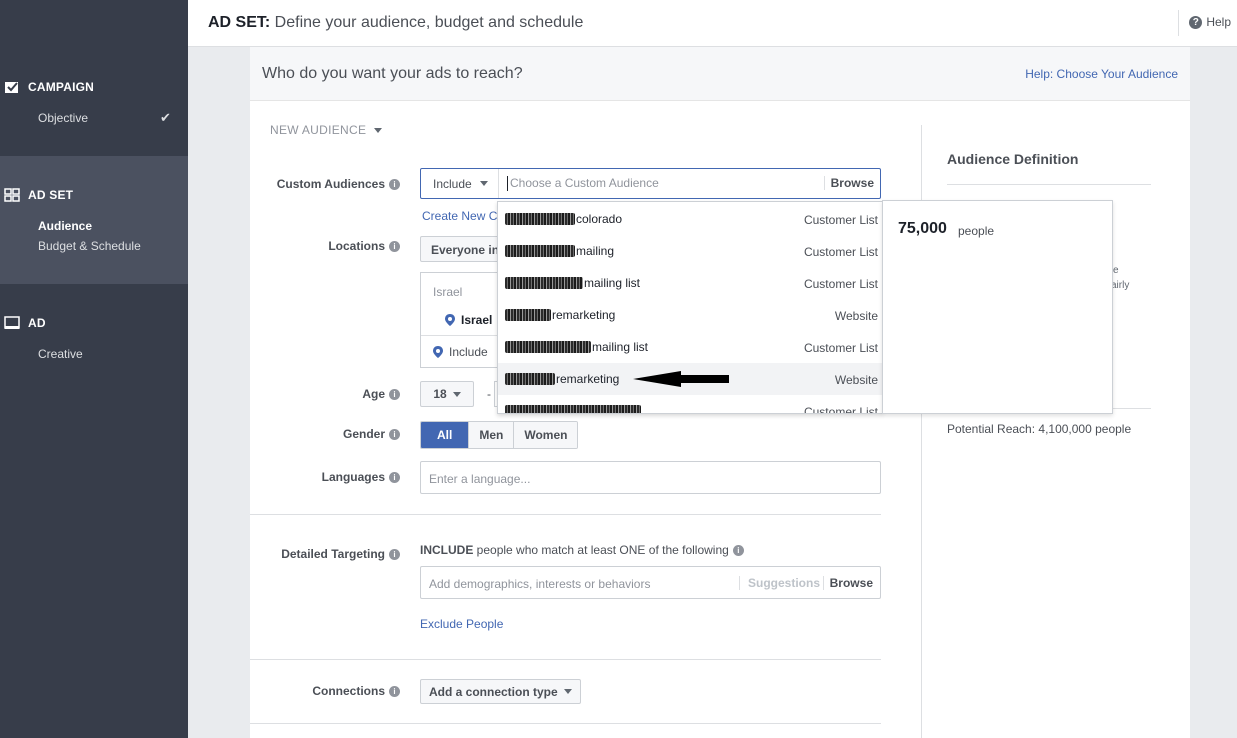 The height and width of the screenshot is (738, 1237). Describe the element at coordinates (1116, 270) in the screenshot. I see `audience-text-fragment: e` at that location.